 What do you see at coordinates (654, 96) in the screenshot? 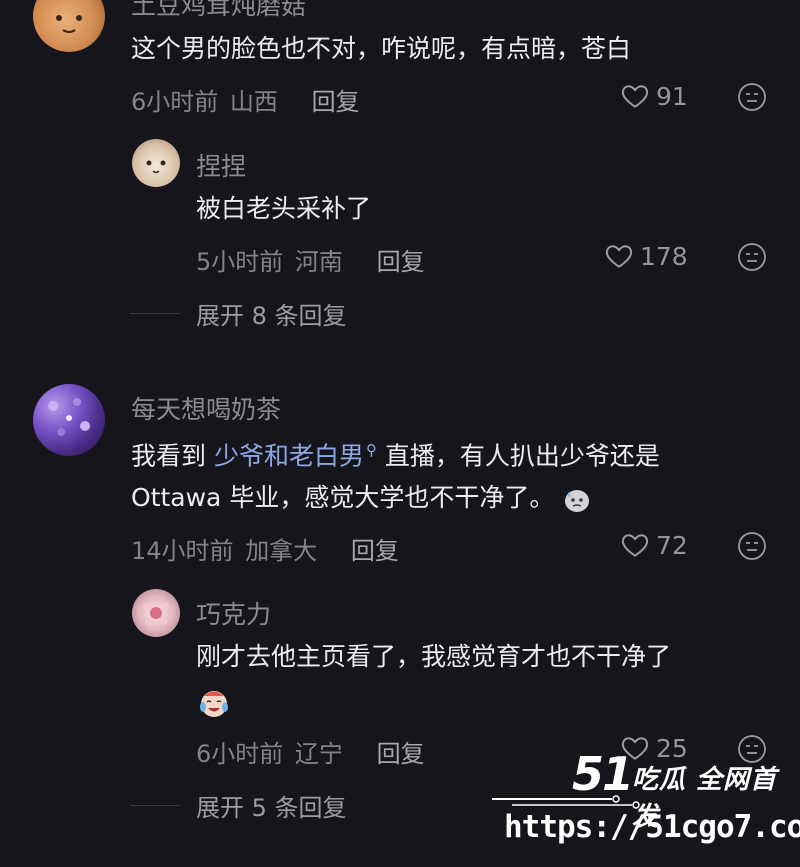
I see `like-button: 91` at bounding box center [654, 96].